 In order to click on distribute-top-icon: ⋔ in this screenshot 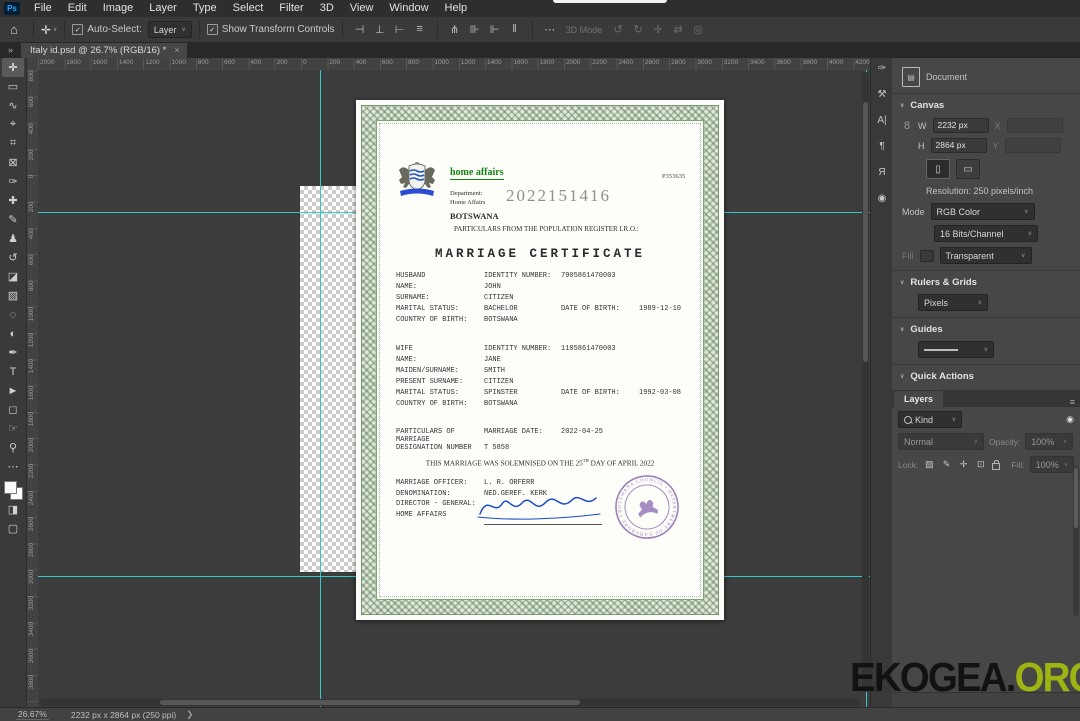, I will do `click(455, 29)`.